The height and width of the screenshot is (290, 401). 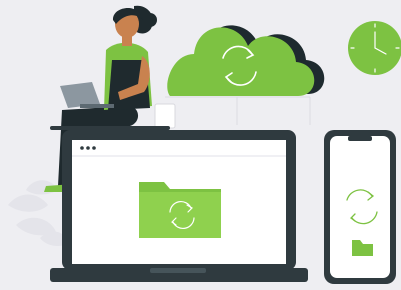 I want to click on person-seat, so click(x=110, y=128).